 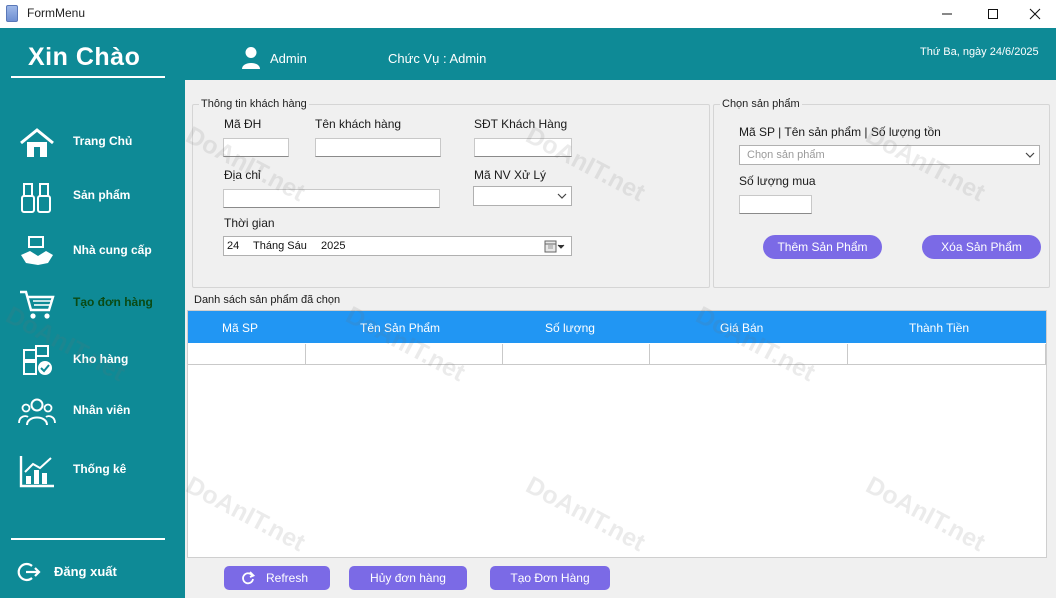 What do you see at coordinates (333, 246) in the screenshot?
I see `date-year: 2025` at bounding box center [333, 246].